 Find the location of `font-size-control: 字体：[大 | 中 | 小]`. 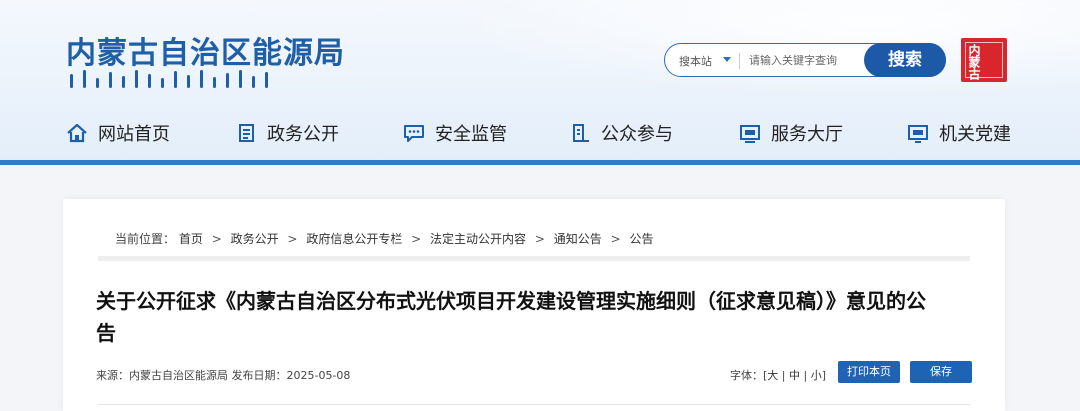

font-size-control: 字体：[大 | 中 | 小] is located at coordinates (778, 375).